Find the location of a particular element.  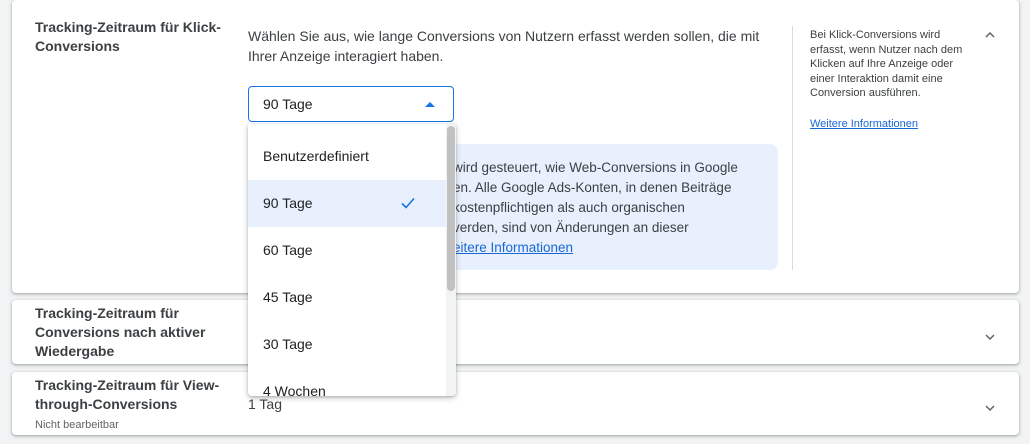

click-section-title: Tracking-Zeitraum für Klick-Conversions is located at coordinates (128, 36).